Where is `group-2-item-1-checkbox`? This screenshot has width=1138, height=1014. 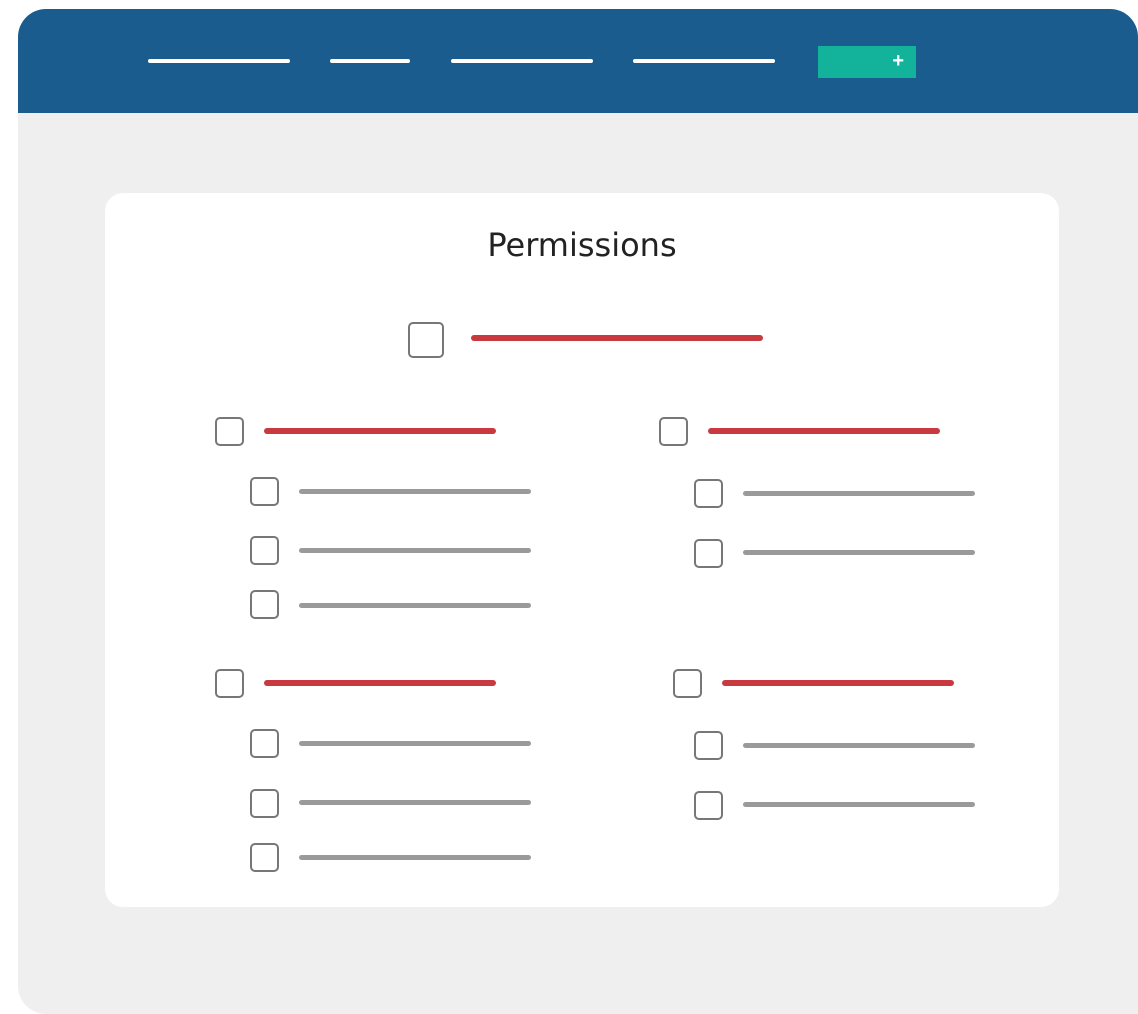 group-2-item-1-checkbox is located at coordinates (708, 493).